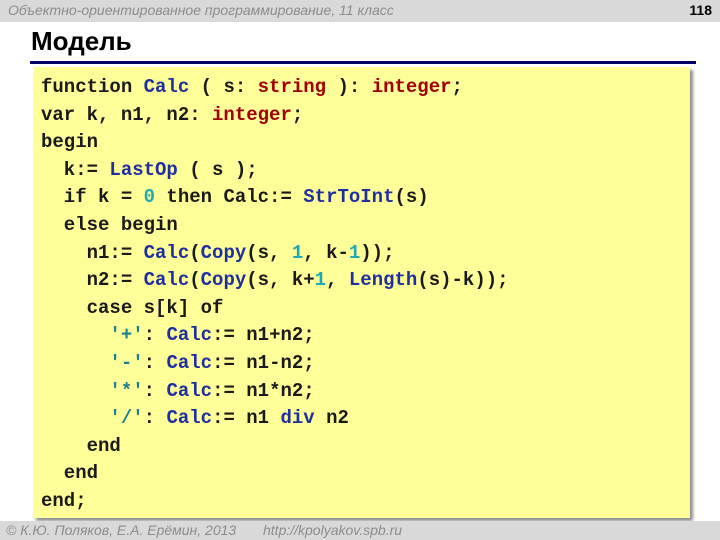 The width and height of the screenshot is (720, 540). What do you see at coordinates (332, 530) in the screenshot?
I see `site-url-link: http://kpolyakov.spb.ru` at bounding box center [332, 530].